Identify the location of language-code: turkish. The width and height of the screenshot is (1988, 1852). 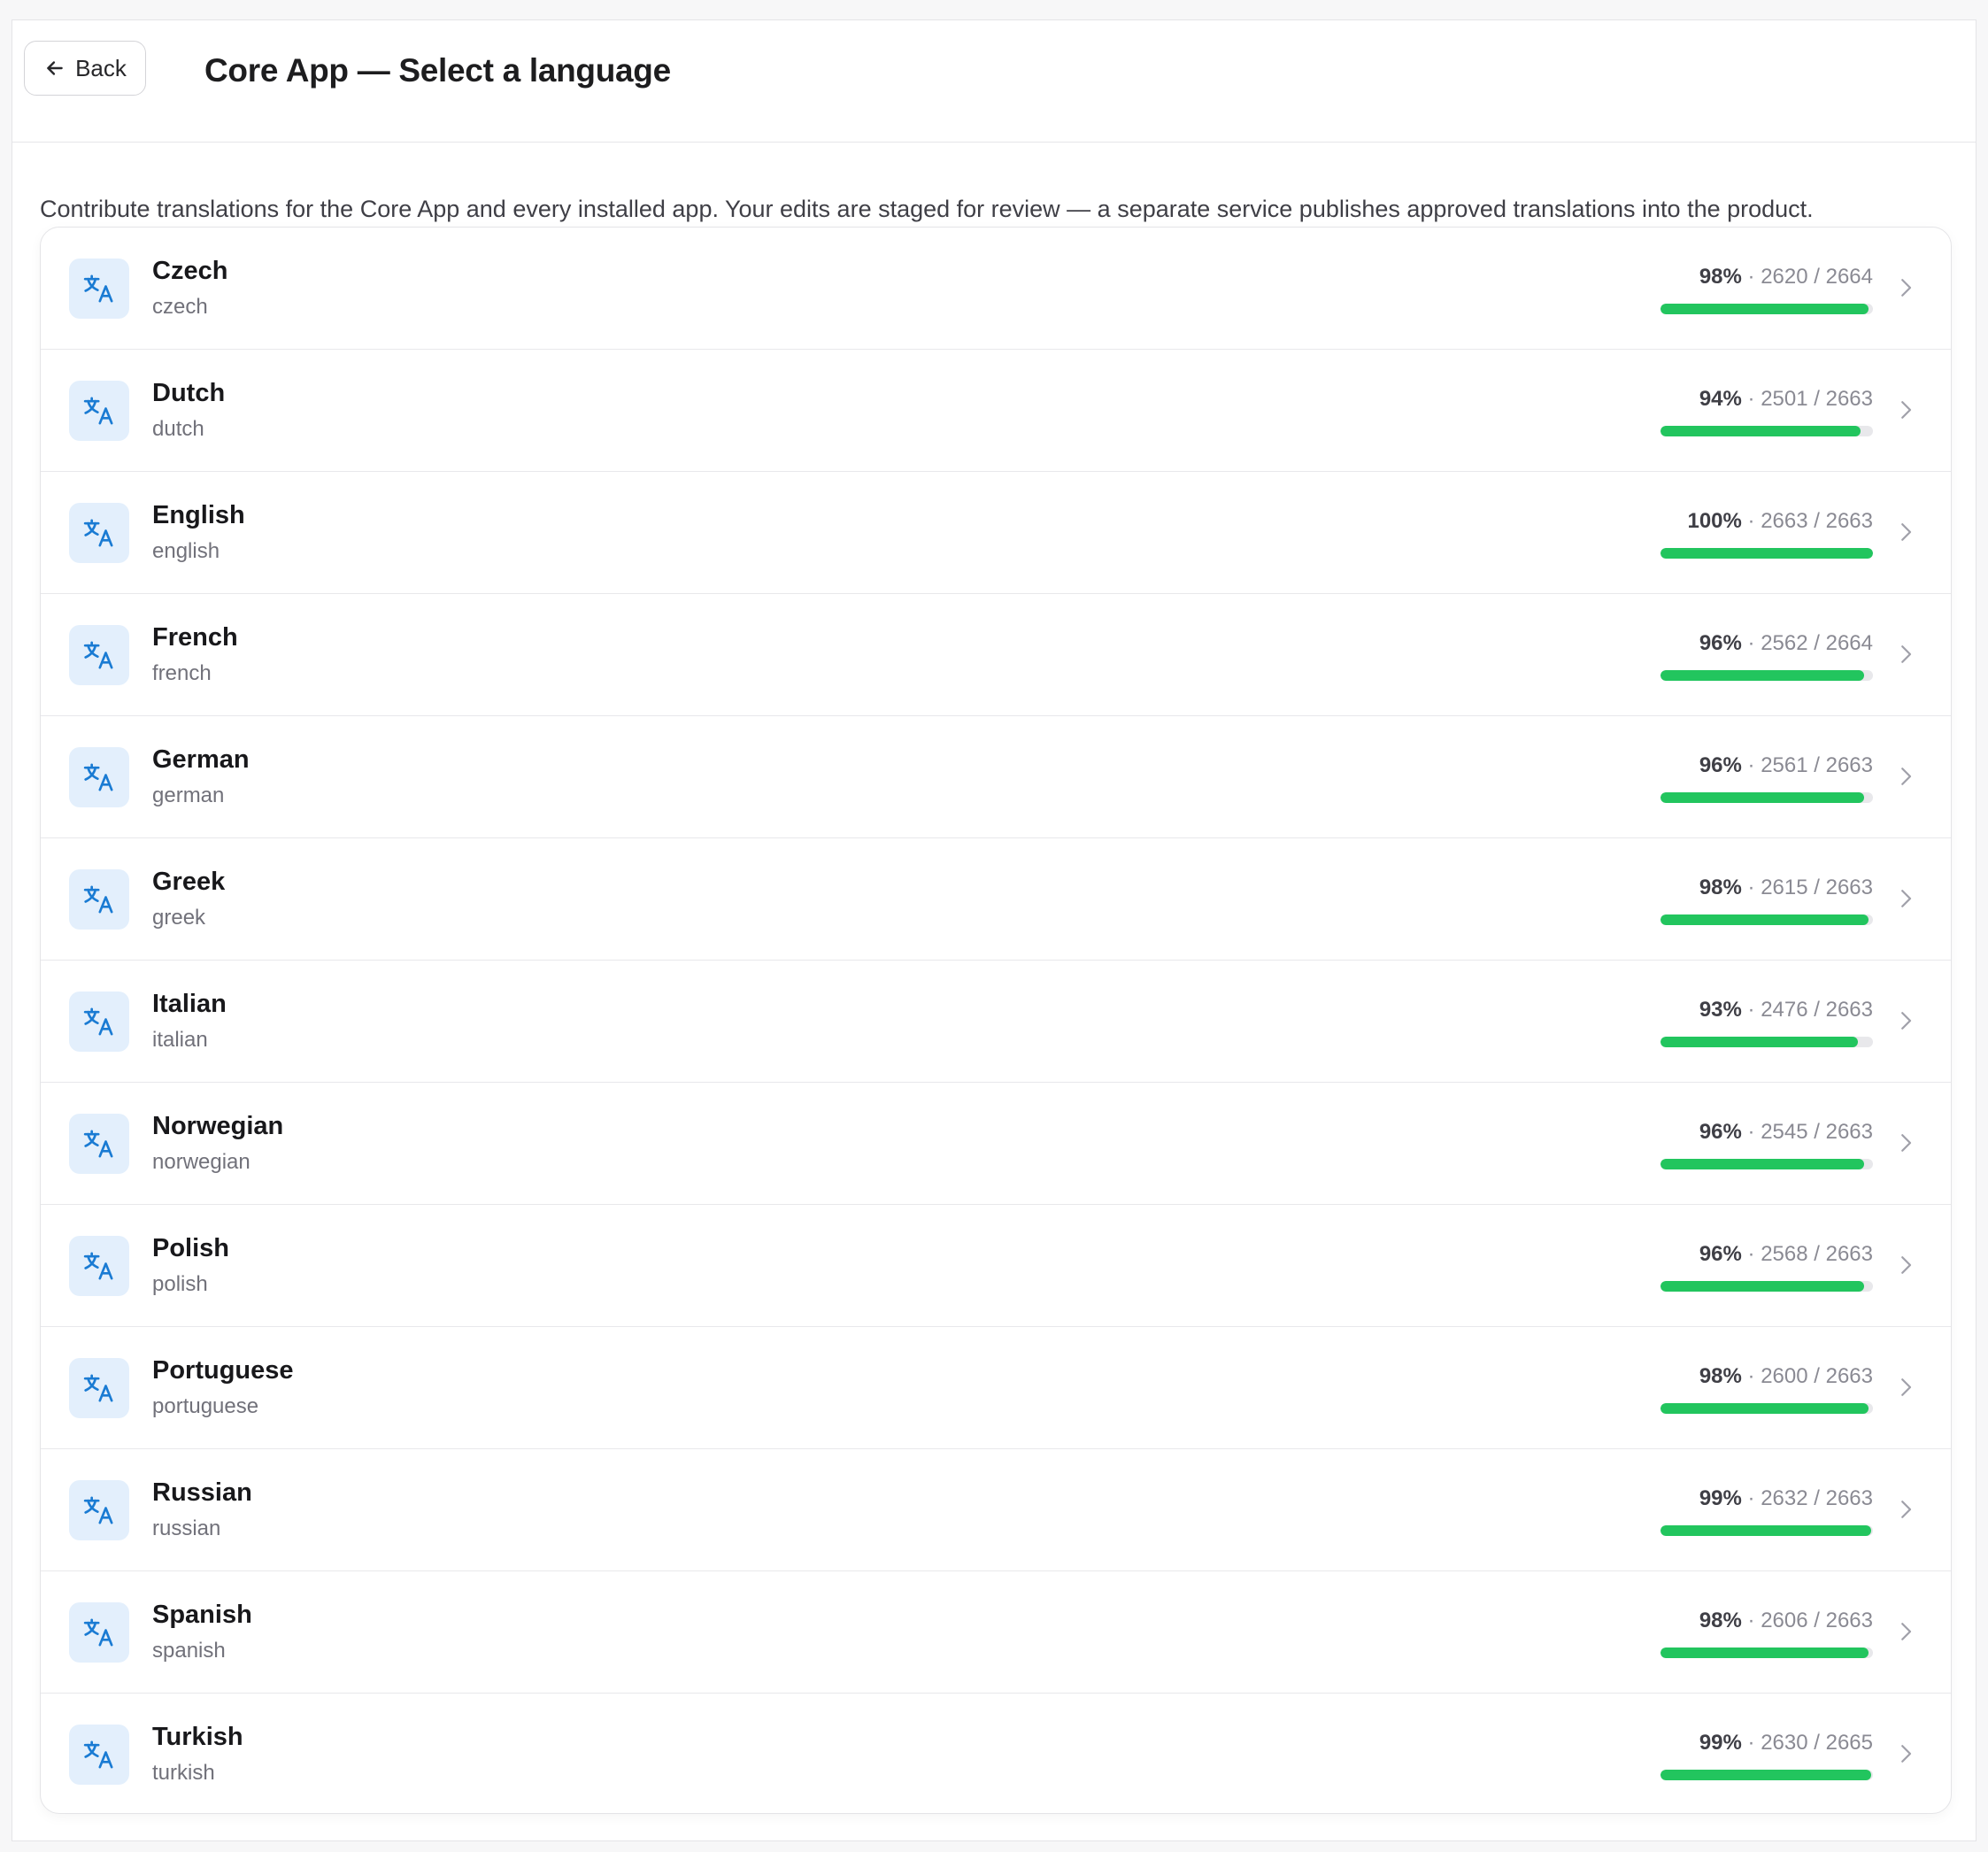
(183, 1773).